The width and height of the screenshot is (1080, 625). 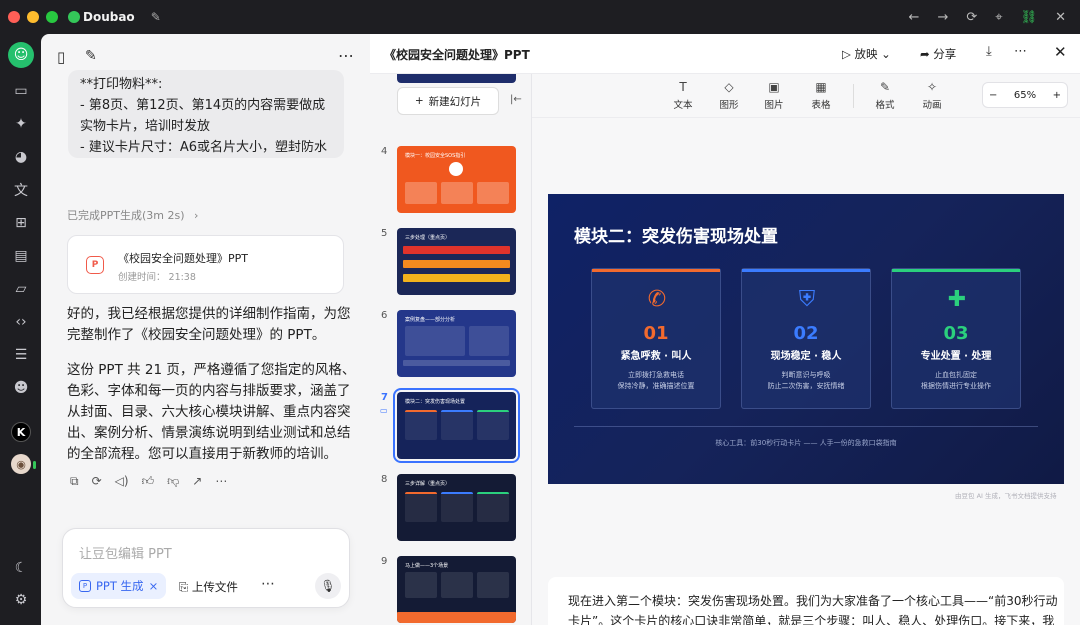 What do you see at coordinates (656, 338) in the screenshot?
I see `step-card-1: ✆ 01 紧急呼救 · 叫人 立即拨打急救电话 保持冷静，准确描述位置` at bounding box center [656, 338].